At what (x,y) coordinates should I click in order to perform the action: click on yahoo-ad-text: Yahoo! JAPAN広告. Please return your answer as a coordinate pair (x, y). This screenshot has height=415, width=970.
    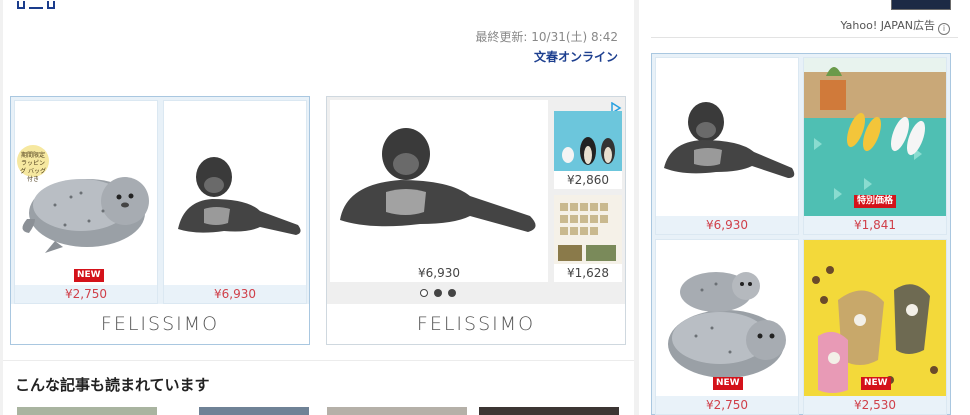
    Looking at the image, I should click on (887, 25).